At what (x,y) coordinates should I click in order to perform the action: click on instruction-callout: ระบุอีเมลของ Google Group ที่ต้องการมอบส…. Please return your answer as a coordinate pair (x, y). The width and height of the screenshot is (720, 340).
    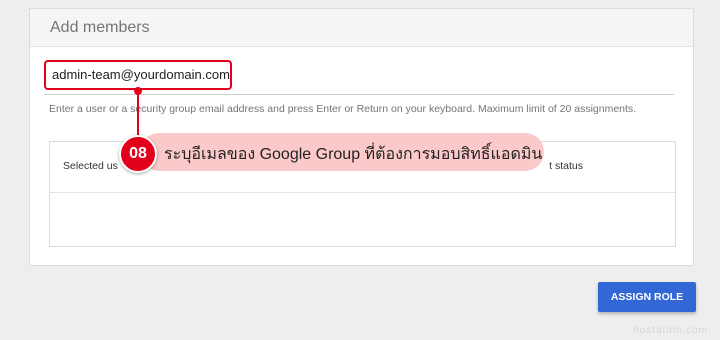
    Looking at the image, I should click on (342, 152).